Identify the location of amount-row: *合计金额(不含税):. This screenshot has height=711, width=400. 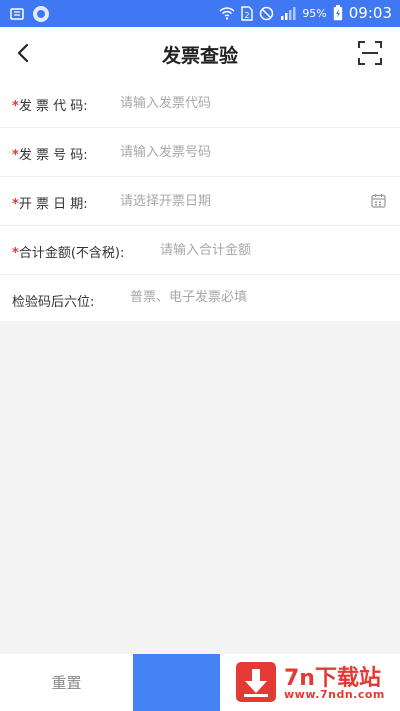
(200, 250).